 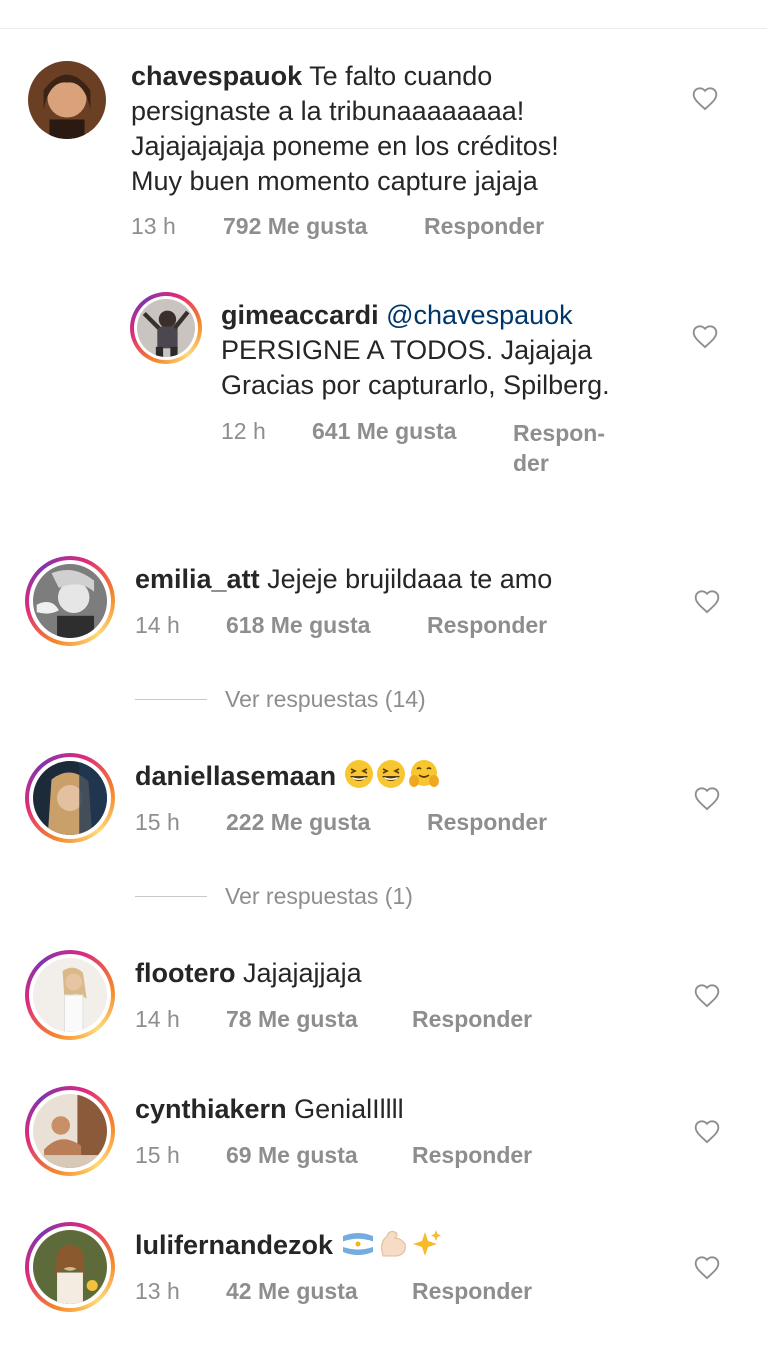 I want to click on hugging-face-emoji, so click(x=423, y=773).